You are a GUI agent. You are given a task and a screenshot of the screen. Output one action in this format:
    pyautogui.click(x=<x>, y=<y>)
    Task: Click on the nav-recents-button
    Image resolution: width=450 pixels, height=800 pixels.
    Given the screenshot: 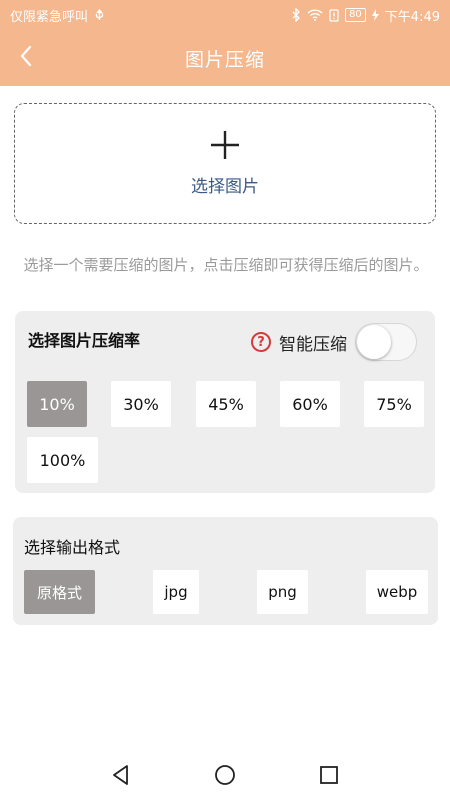 What is the action you would take?
    pyautogui.click(x=329, y=775)
    